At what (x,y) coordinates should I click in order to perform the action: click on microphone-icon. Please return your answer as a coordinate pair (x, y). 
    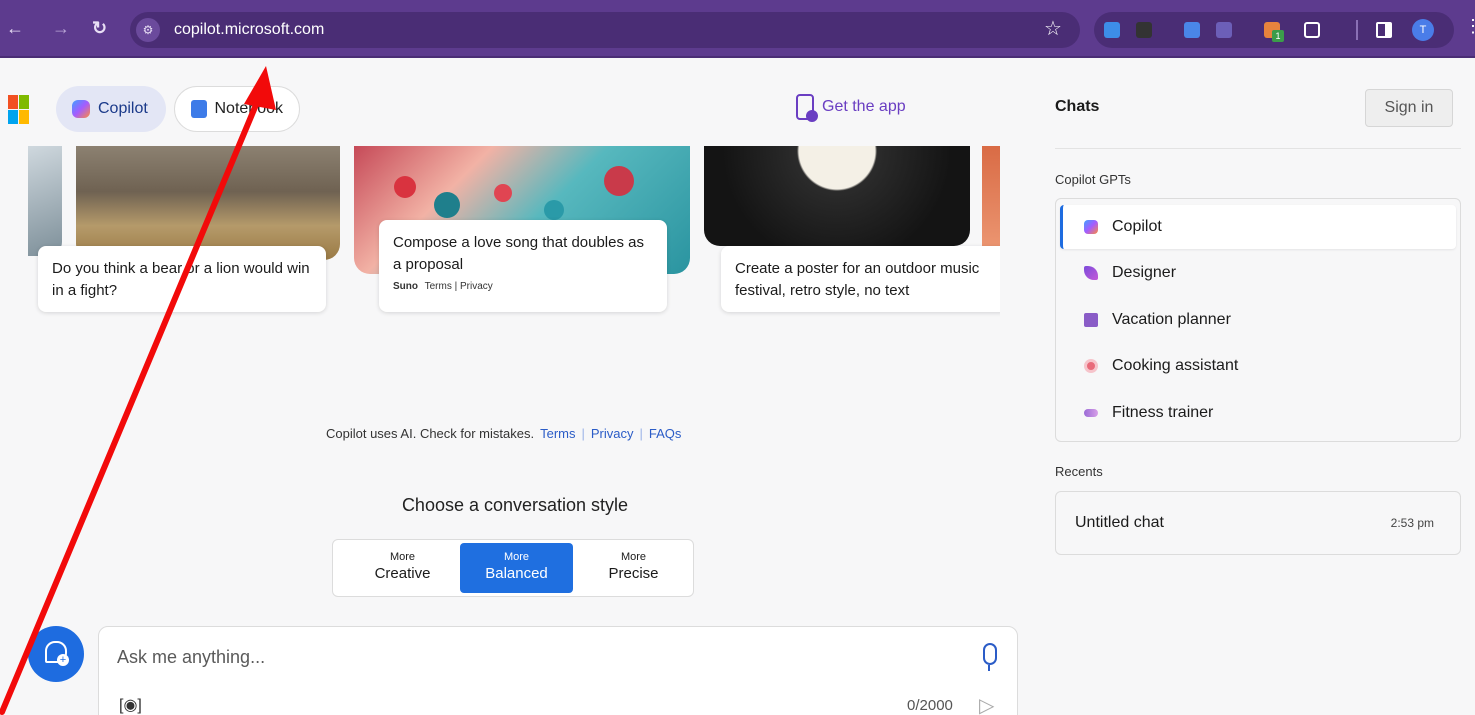
    Looking at the image, I should click on (990, 657).